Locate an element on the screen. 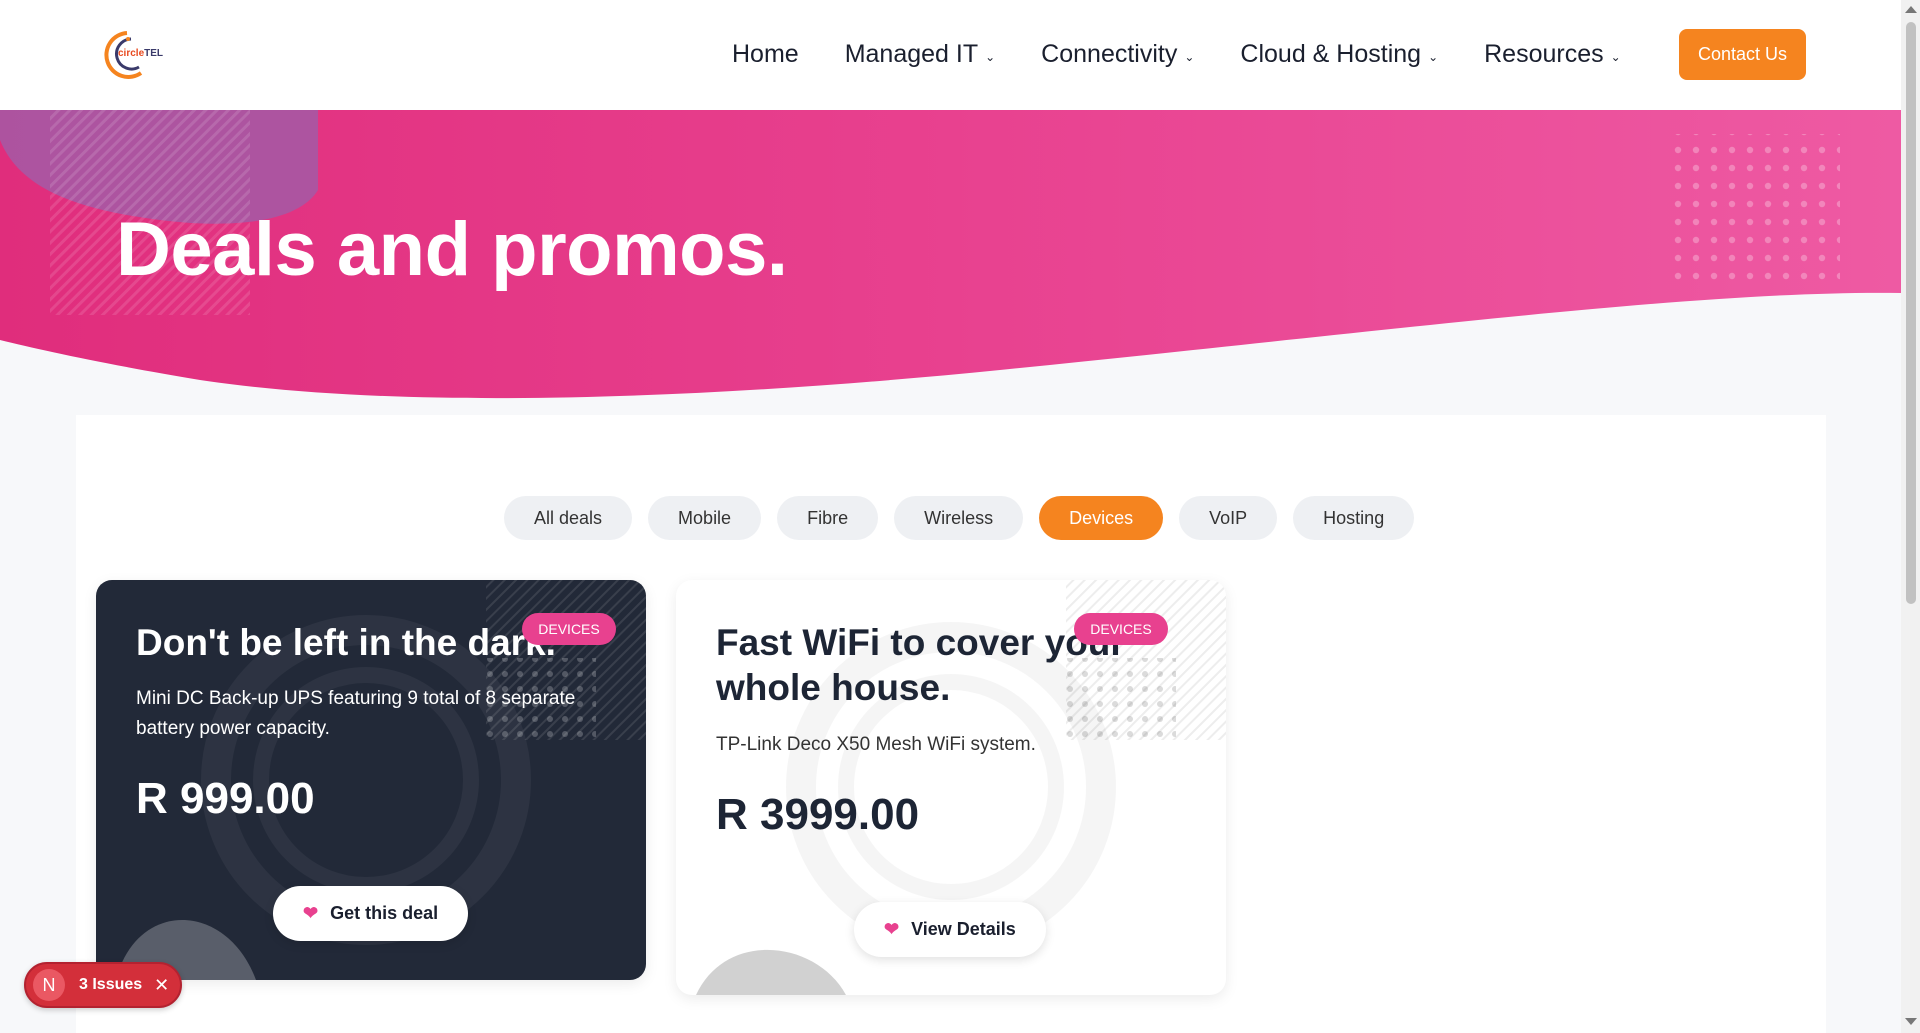 The height and width of the screenshot is (1033, 1920). filter-devices: Devices is located at coordinates (1101, 518).